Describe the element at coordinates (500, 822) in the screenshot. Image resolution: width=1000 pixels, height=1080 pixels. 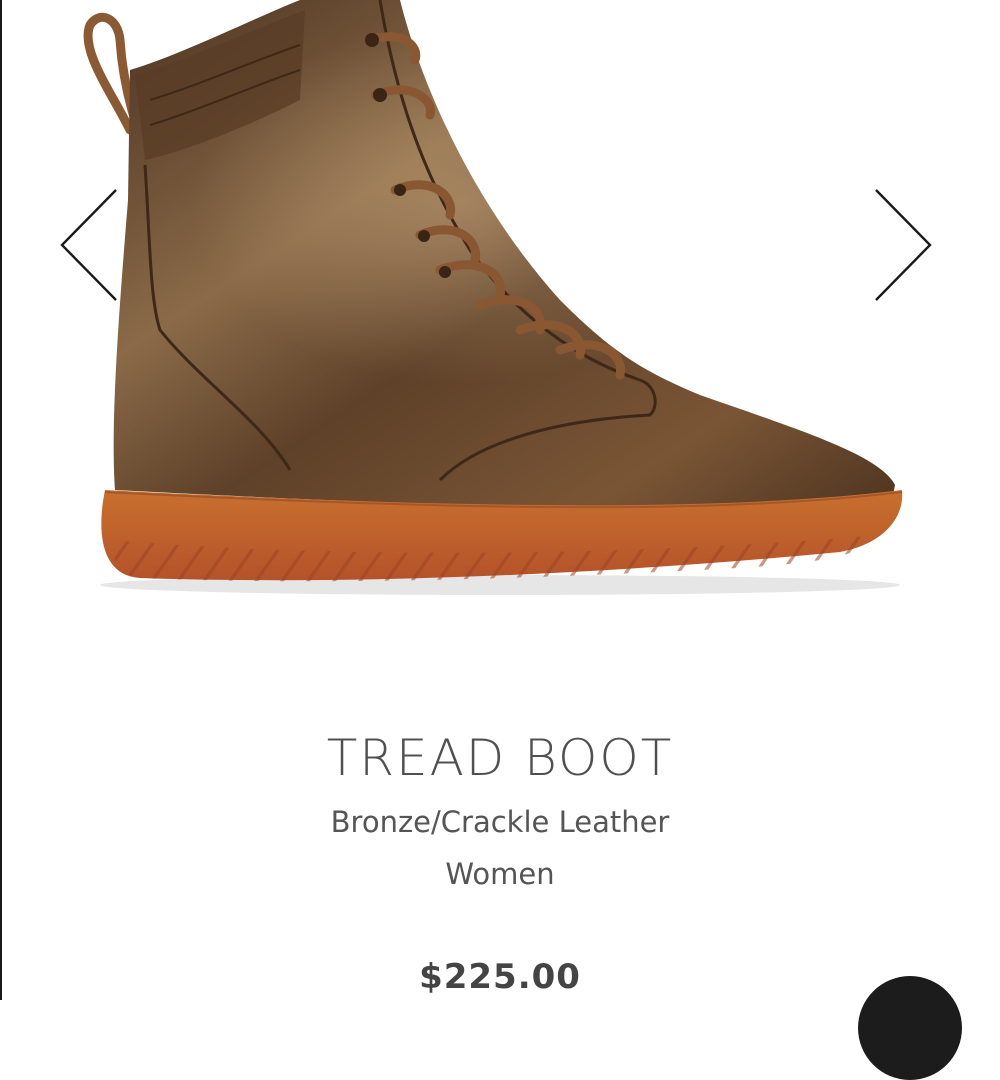
I see `product-variant: Bronze/Crackle Leather` at that location.